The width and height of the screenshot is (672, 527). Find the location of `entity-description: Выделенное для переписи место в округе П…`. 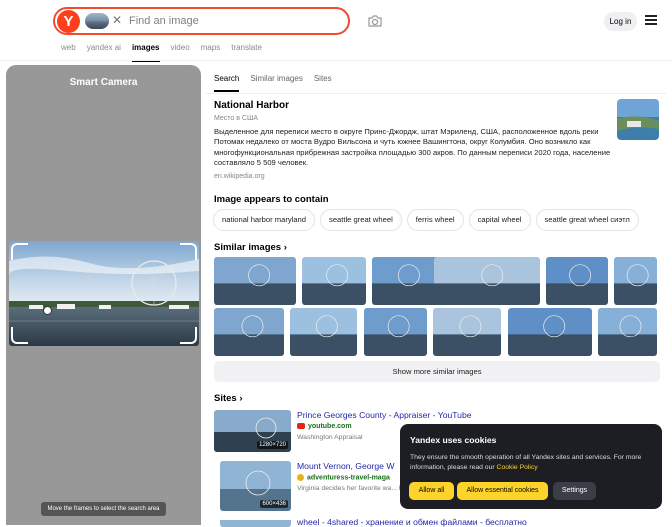

entity-description: Выделенное для переписи место в округе П… is located at coordinates (412, 147).